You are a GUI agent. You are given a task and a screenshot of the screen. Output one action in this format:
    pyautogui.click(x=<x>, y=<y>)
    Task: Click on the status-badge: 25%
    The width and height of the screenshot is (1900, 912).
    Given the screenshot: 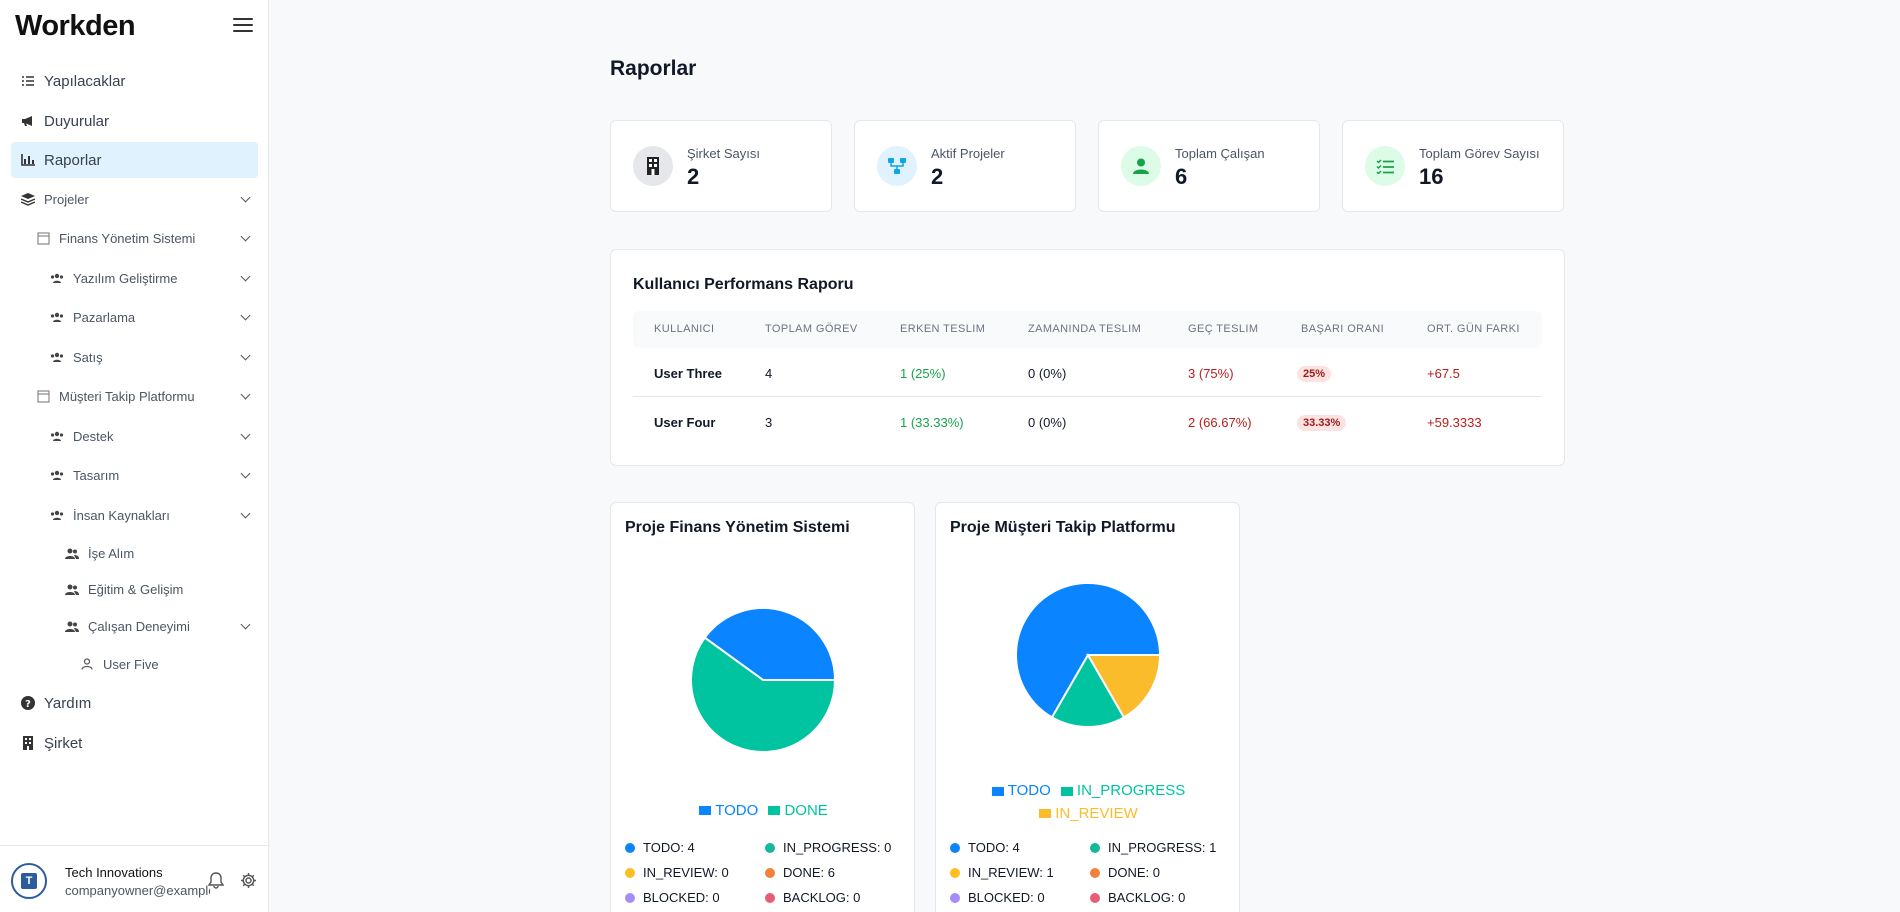 What is the action you would take?
    pyautogui.click(x=1314, y=374)
    